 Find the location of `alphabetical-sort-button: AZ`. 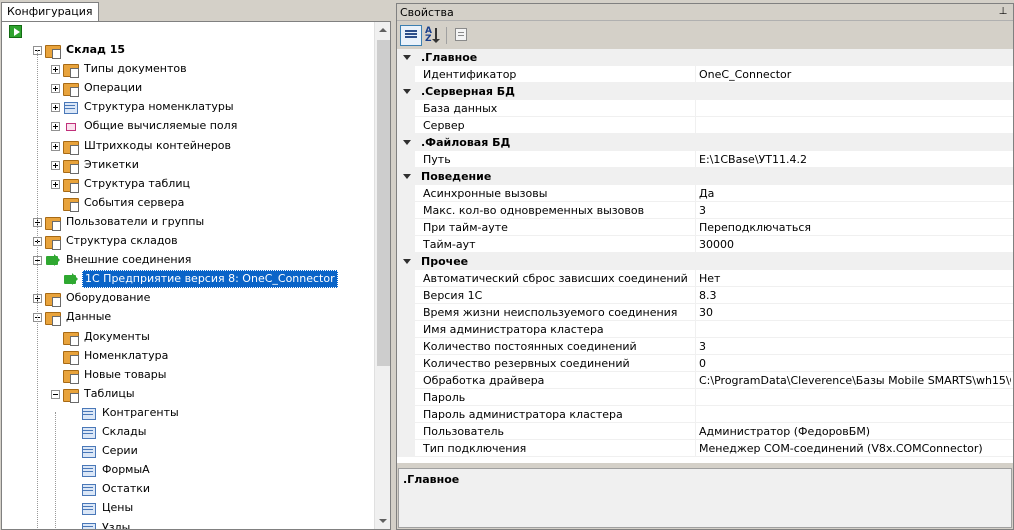

alphabetical-sort-button: AZ is located at coordinates (433, 35).